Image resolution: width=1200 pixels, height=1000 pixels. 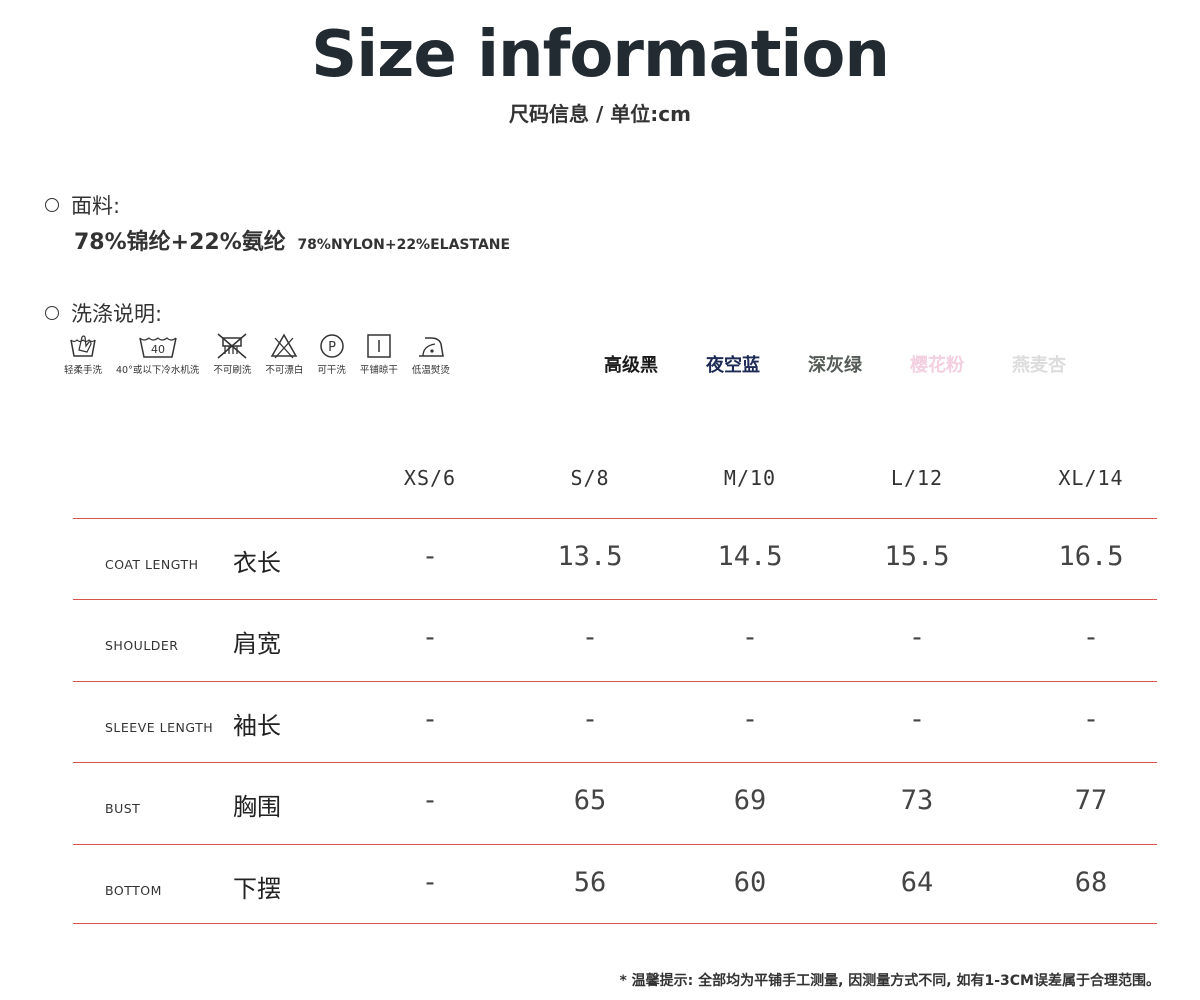 What do you see at coordinates (631, 364) in the screenshot?
I see `color-option-black: 高级黑` at bounding box center [631, 364].